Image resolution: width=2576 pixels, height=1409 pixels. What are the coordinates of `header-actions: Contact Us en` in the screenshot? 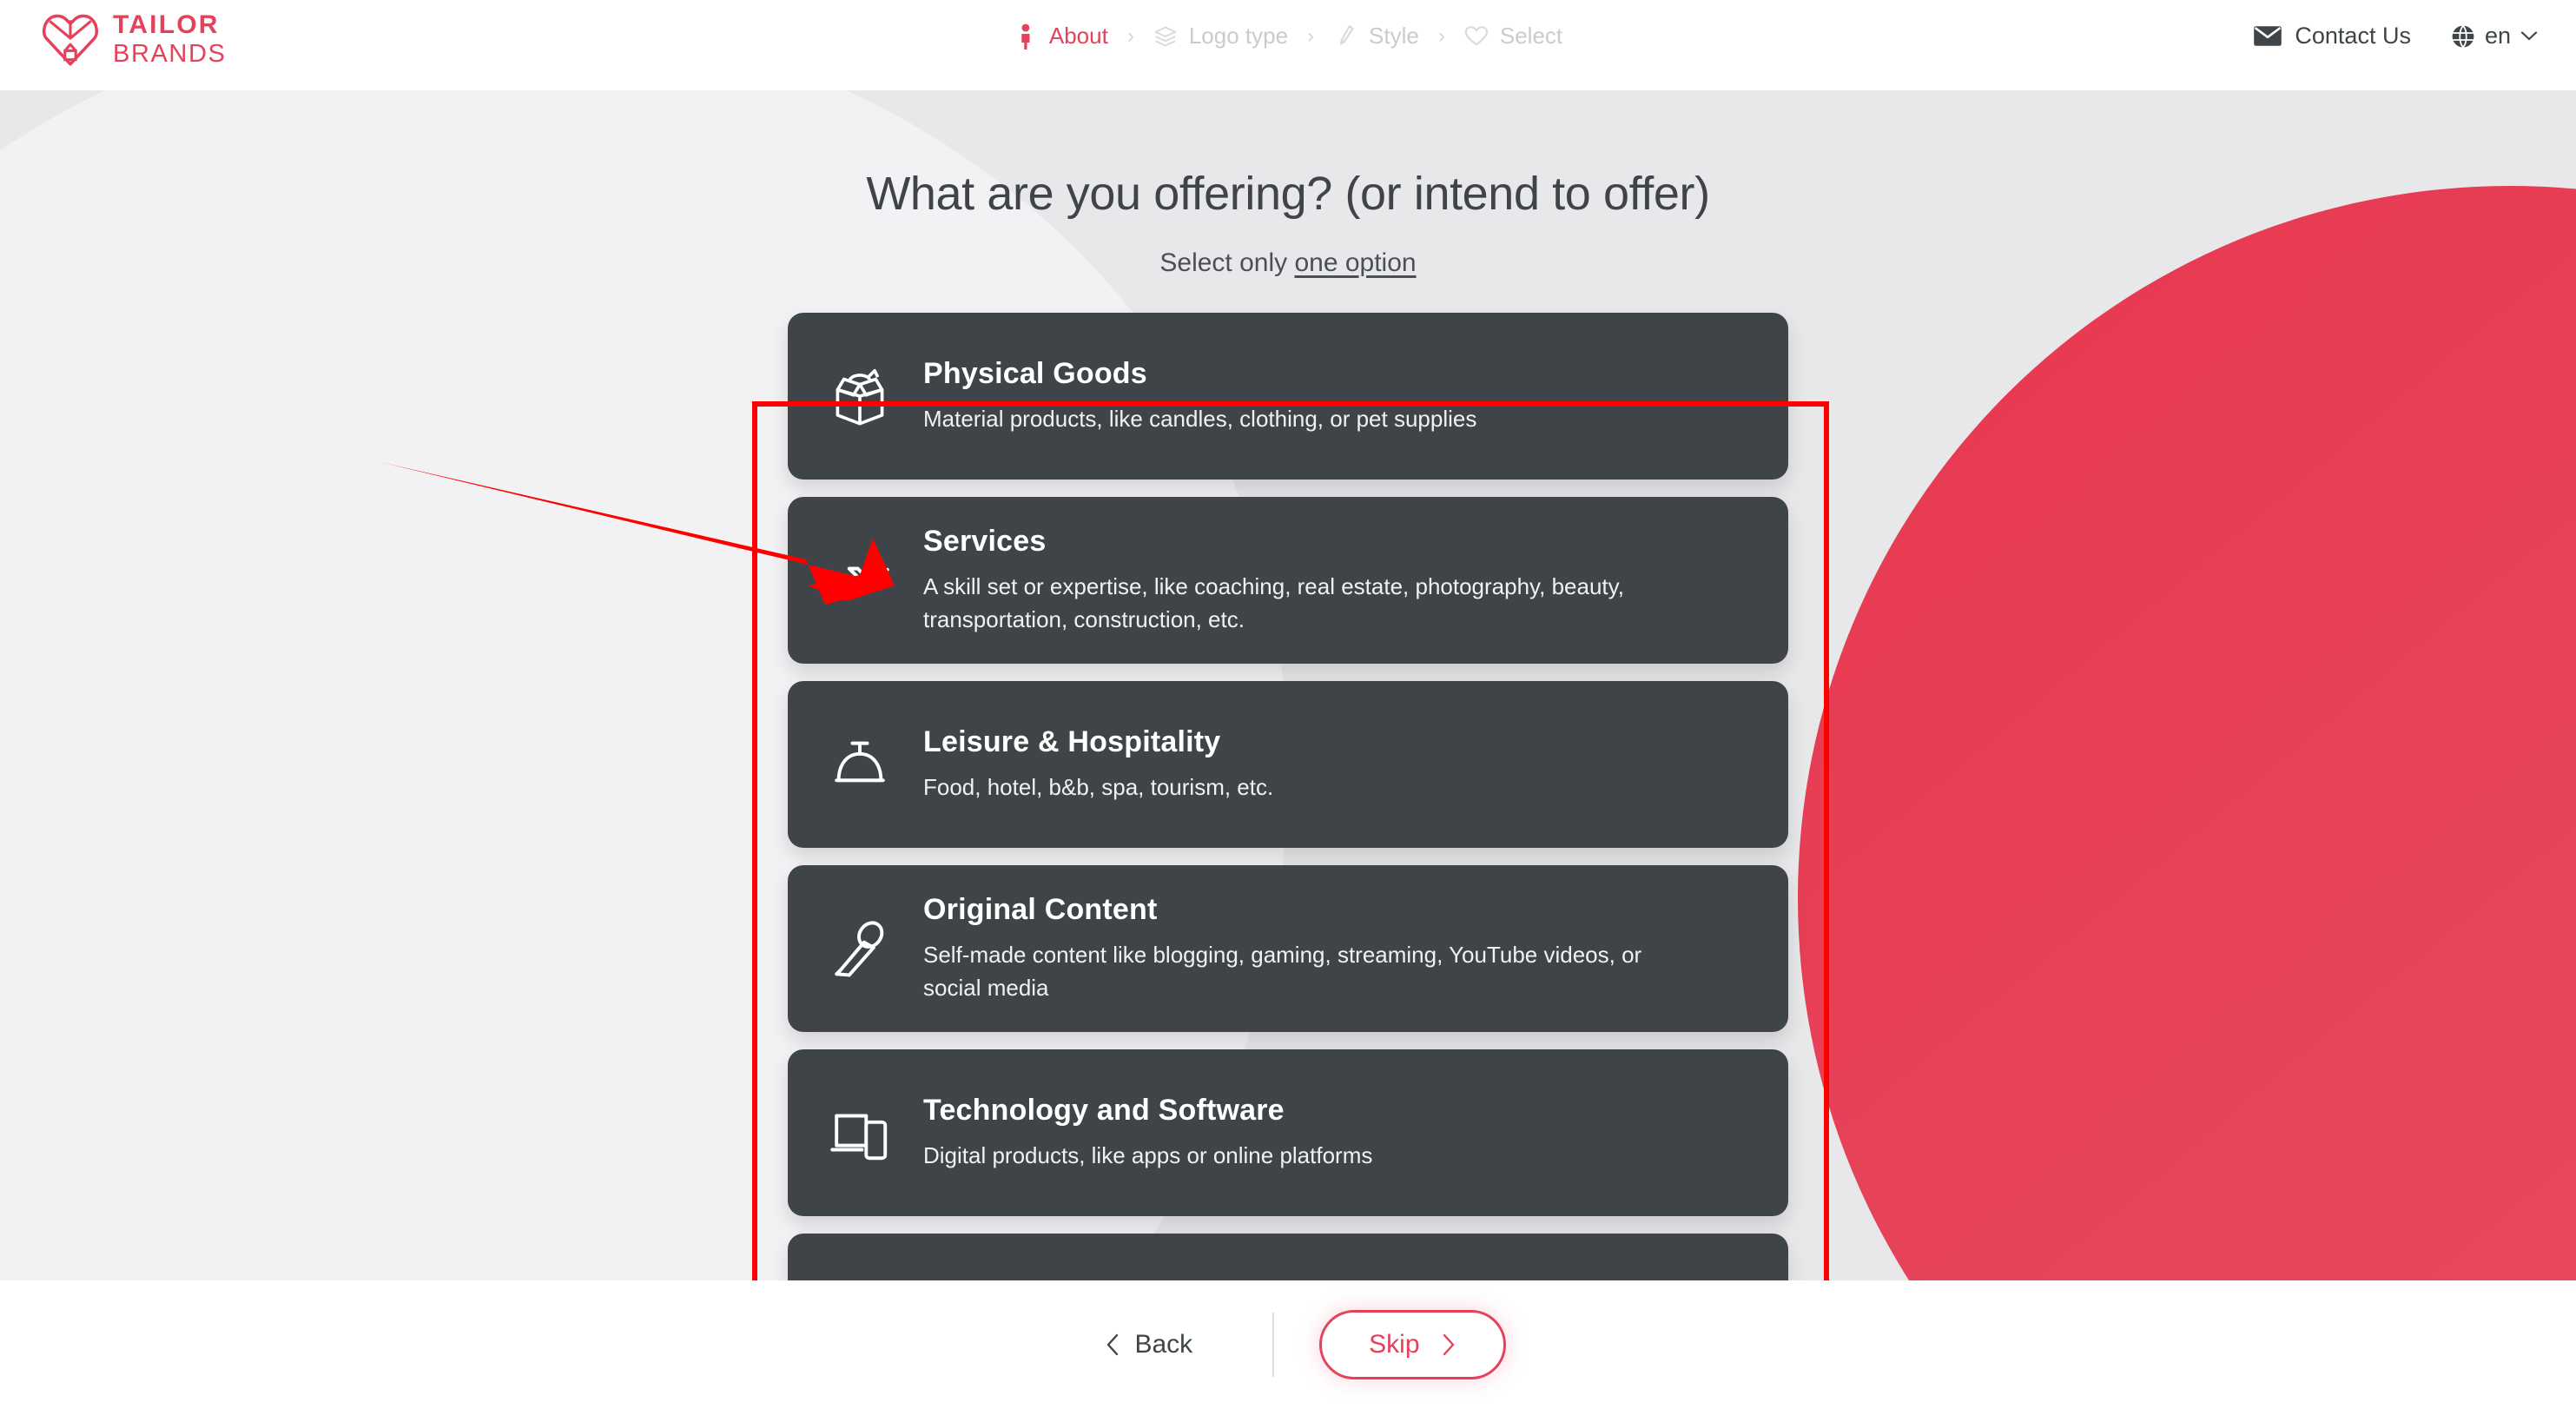 It's located at (2395, 36).